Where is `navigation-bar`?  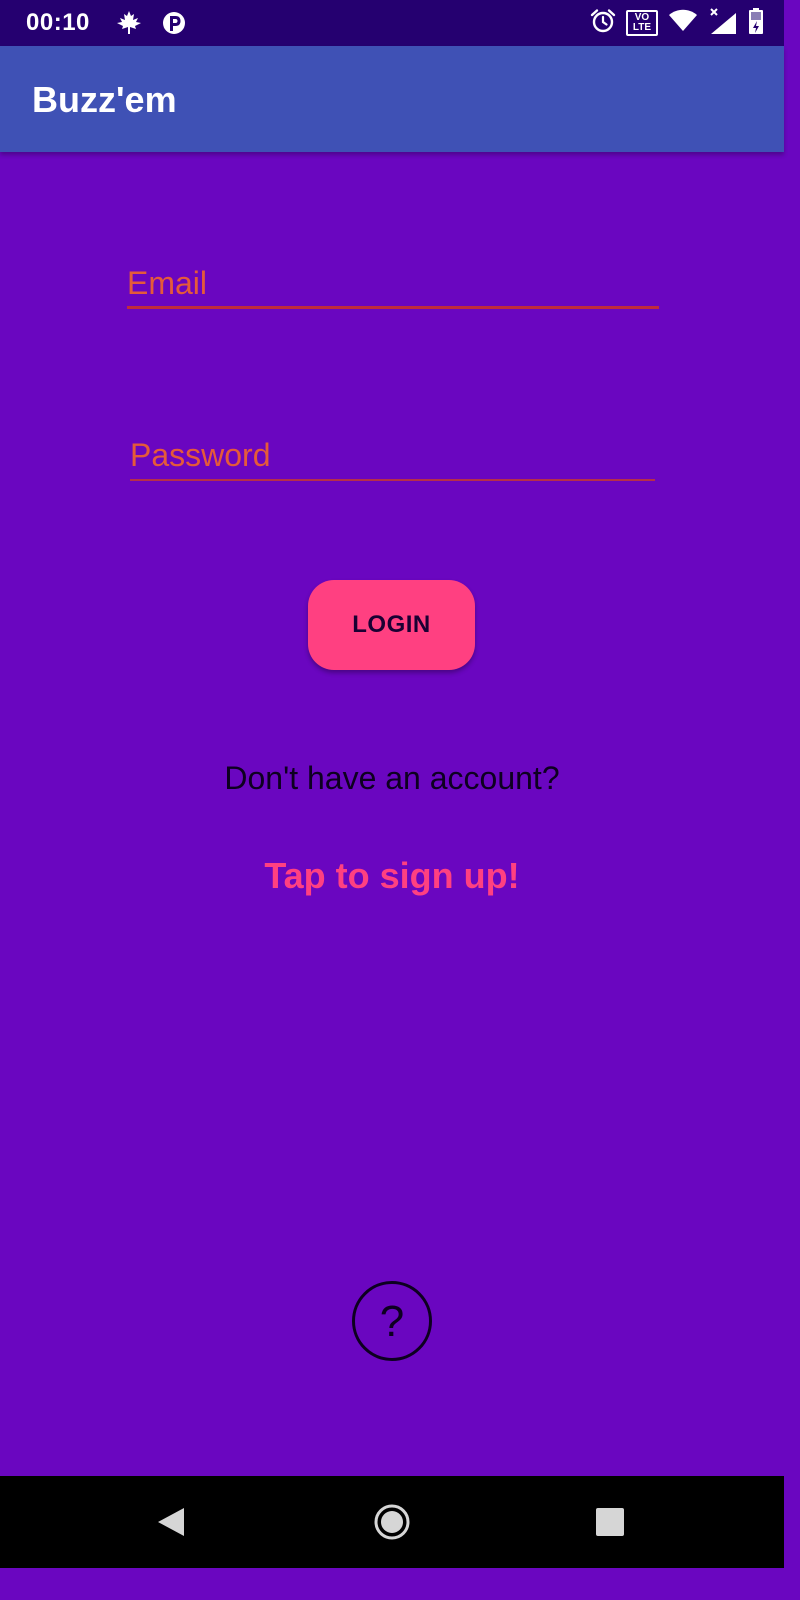
navigation-bar is located at coordinates (392, 1522).